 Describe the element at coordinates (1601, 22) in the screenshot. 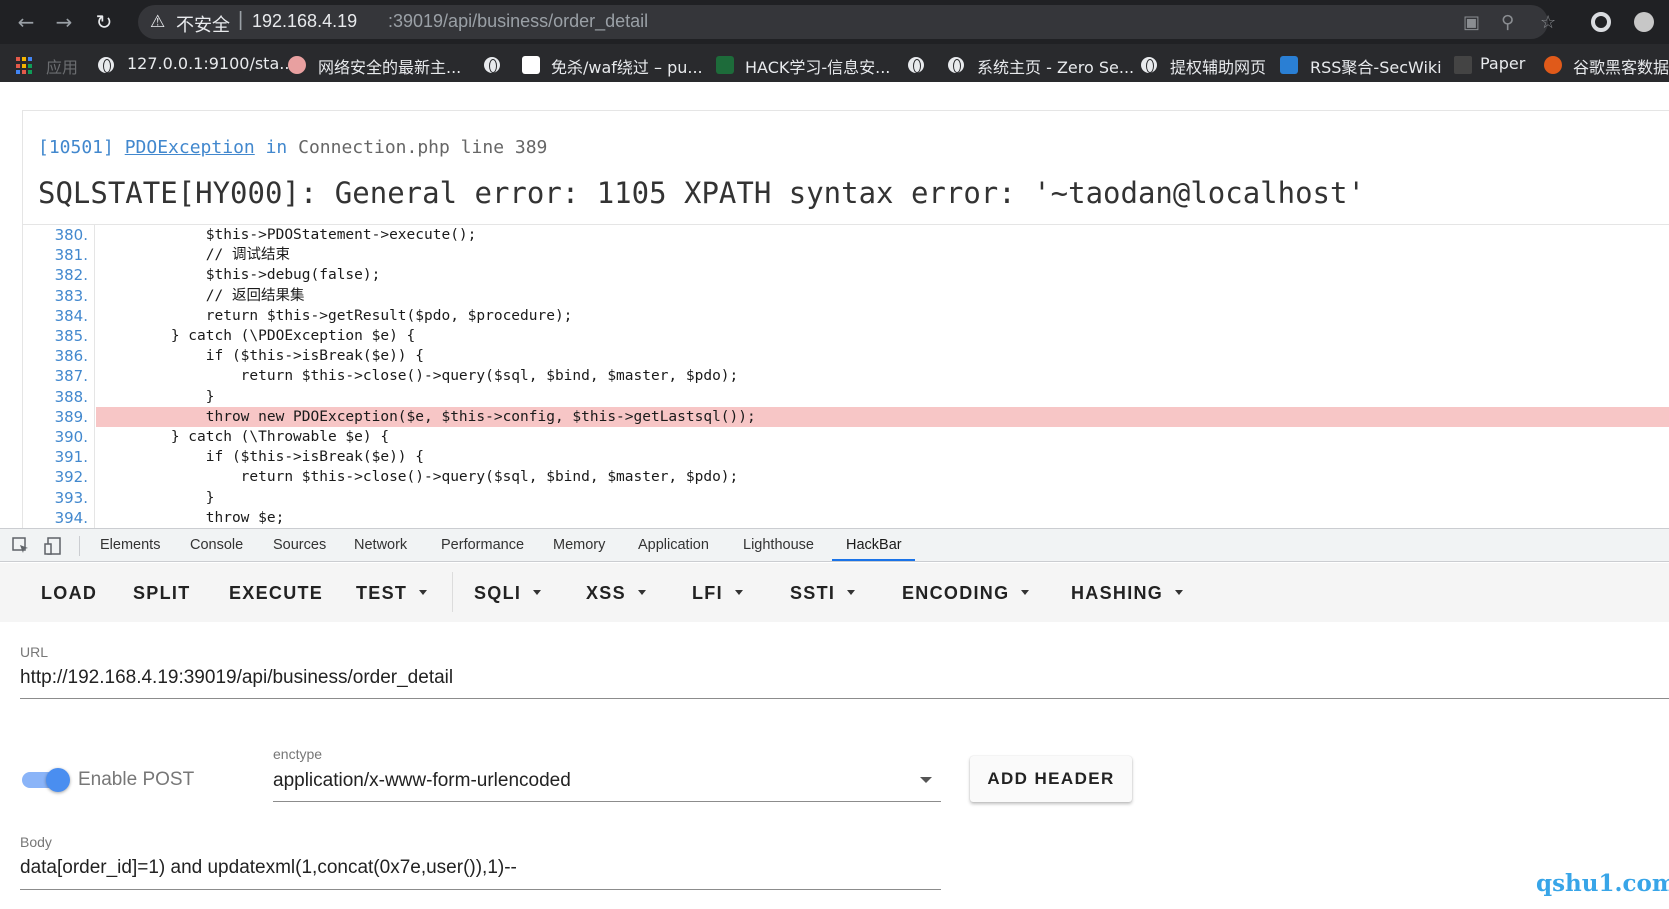

I see `profile-icon` at that location.